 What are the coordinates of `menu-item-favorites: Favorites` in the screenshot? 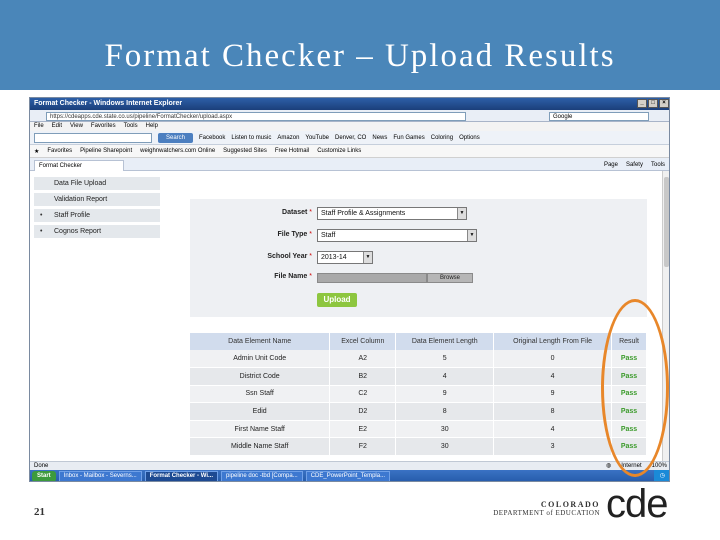 It's located at (103, 126).